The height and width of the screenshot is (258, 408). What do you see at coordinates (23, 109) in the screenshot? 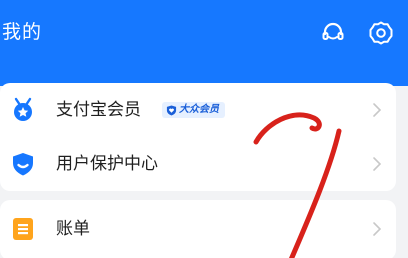
I see `membership-medal-icon` at bounding box center [23, 109].